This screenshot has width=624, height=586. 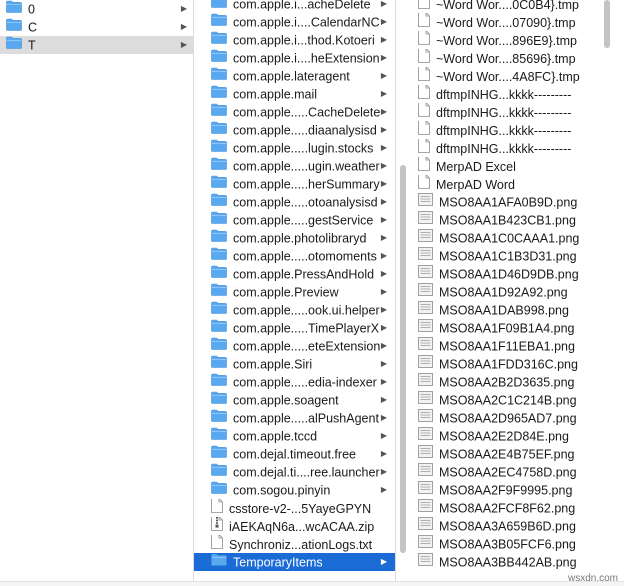 I want to click on col3-item-mso8aa2ec4758d-png: MSO8AA2EC4758D.png, so click(x=510, y=472).